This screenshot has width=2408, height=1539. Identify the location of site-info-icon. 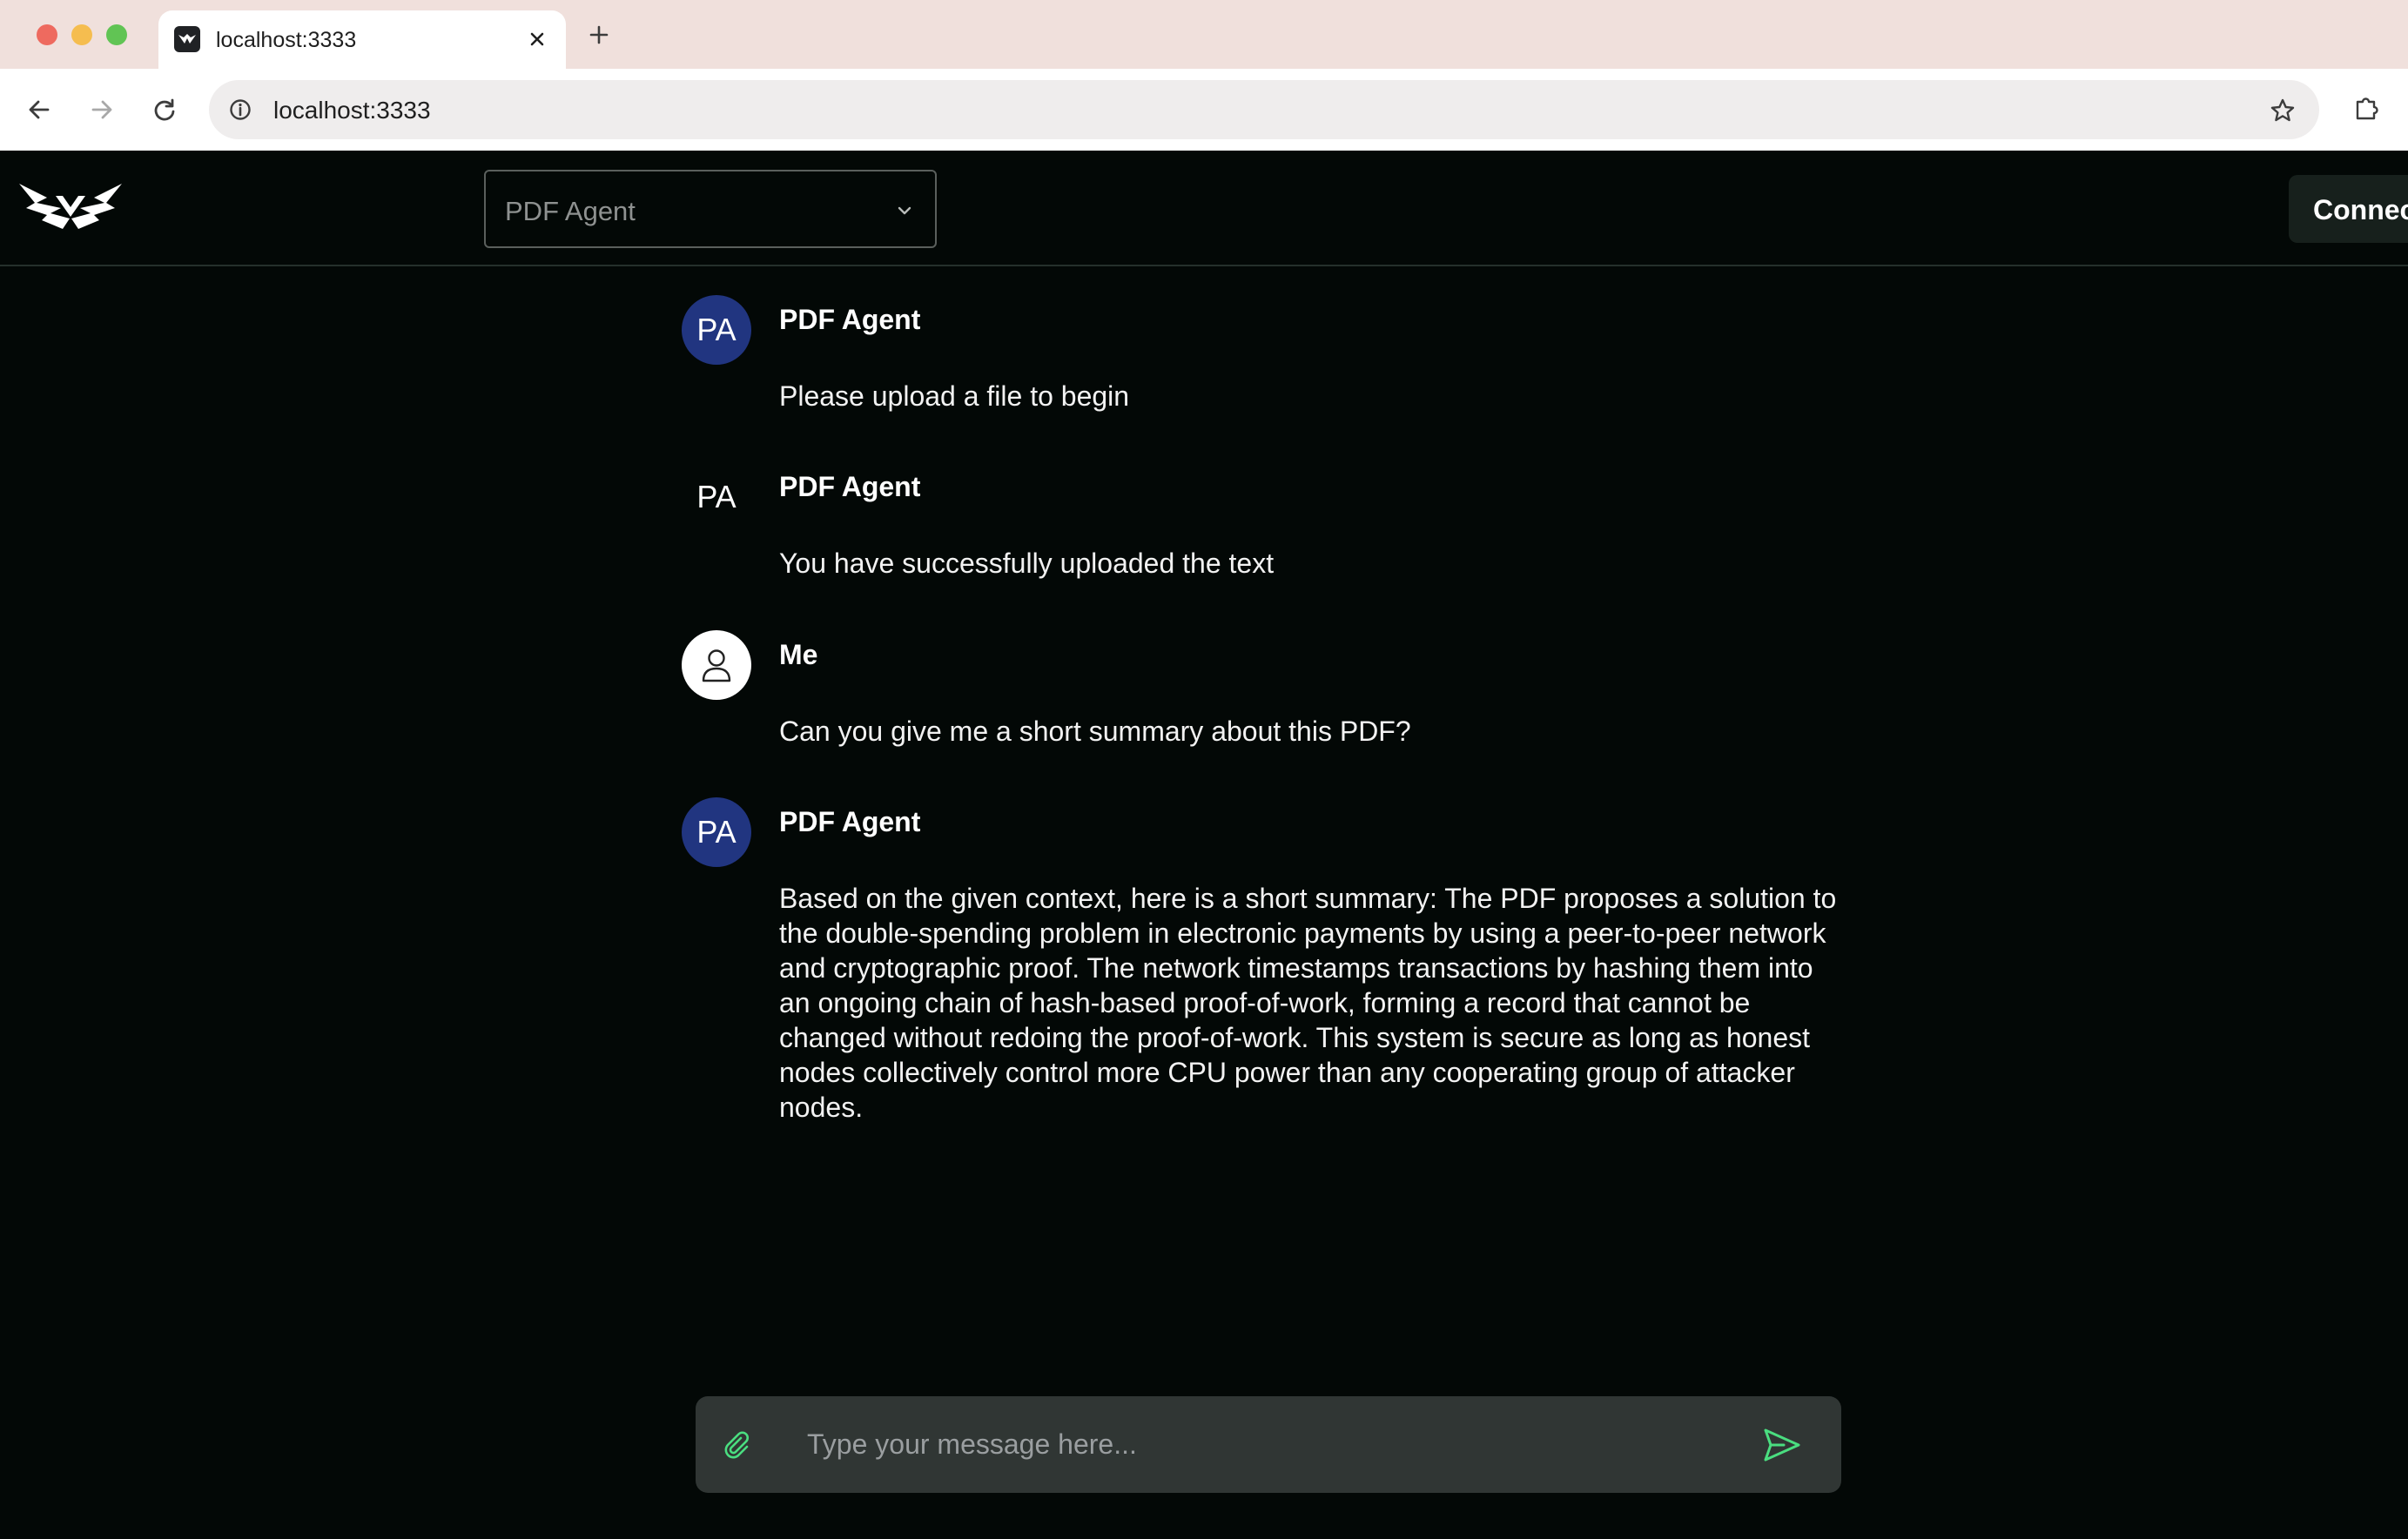
(240, 110).